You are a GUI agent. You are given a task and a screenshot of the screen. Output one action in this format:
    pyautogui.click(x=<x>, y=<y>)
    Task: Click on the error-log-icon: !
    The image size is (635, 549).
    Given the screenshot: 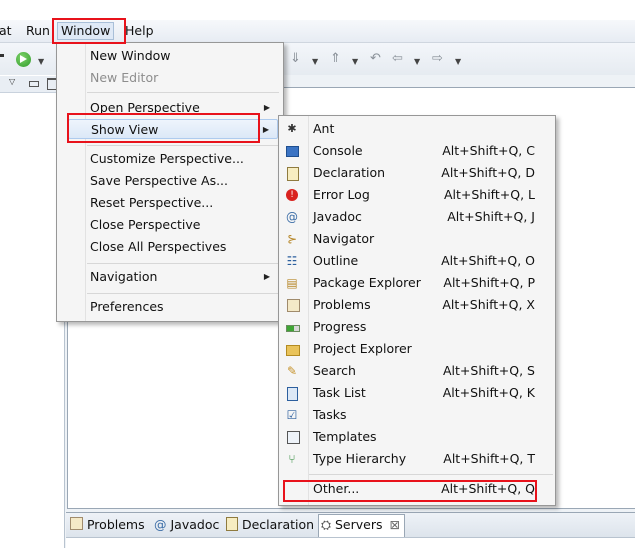 What is the action you would take?
    pyautogui.click(x=292, y=195)
    